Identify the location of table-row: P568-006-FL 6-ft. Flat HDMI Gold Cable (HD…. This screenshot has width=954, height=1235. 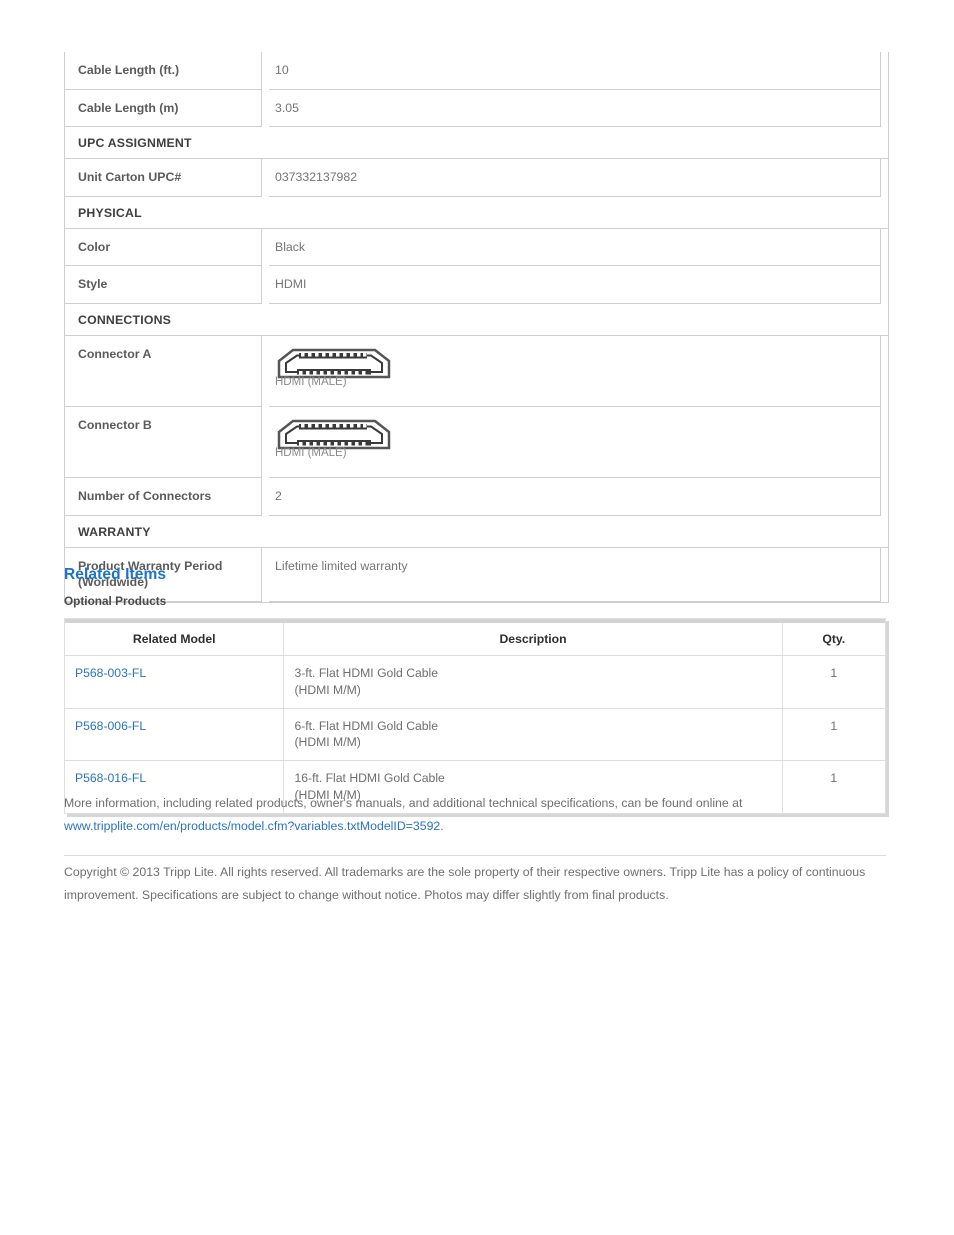
(475, 734).